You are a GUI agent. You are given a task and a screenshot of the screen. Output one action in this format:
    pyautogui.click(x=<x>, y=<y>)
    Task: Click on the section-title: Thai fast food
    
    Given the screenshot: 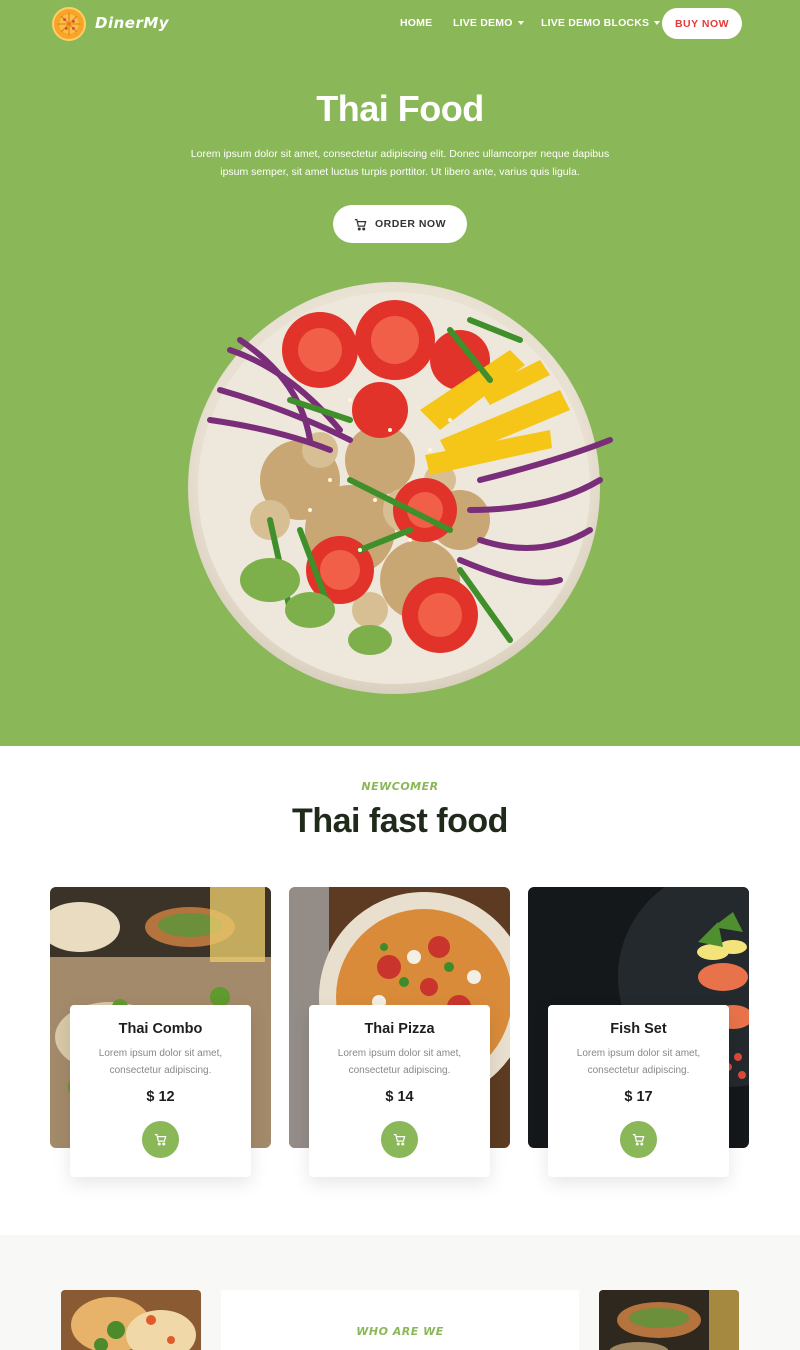 What is the action you would take?
    pyautogui.click(x=400, y=821)
    